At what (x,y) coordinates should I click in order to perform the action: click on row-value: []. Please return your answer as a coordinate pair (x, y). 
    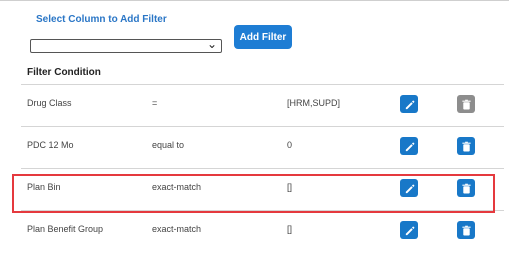
    Looking at the image, I should click on (290, 229).